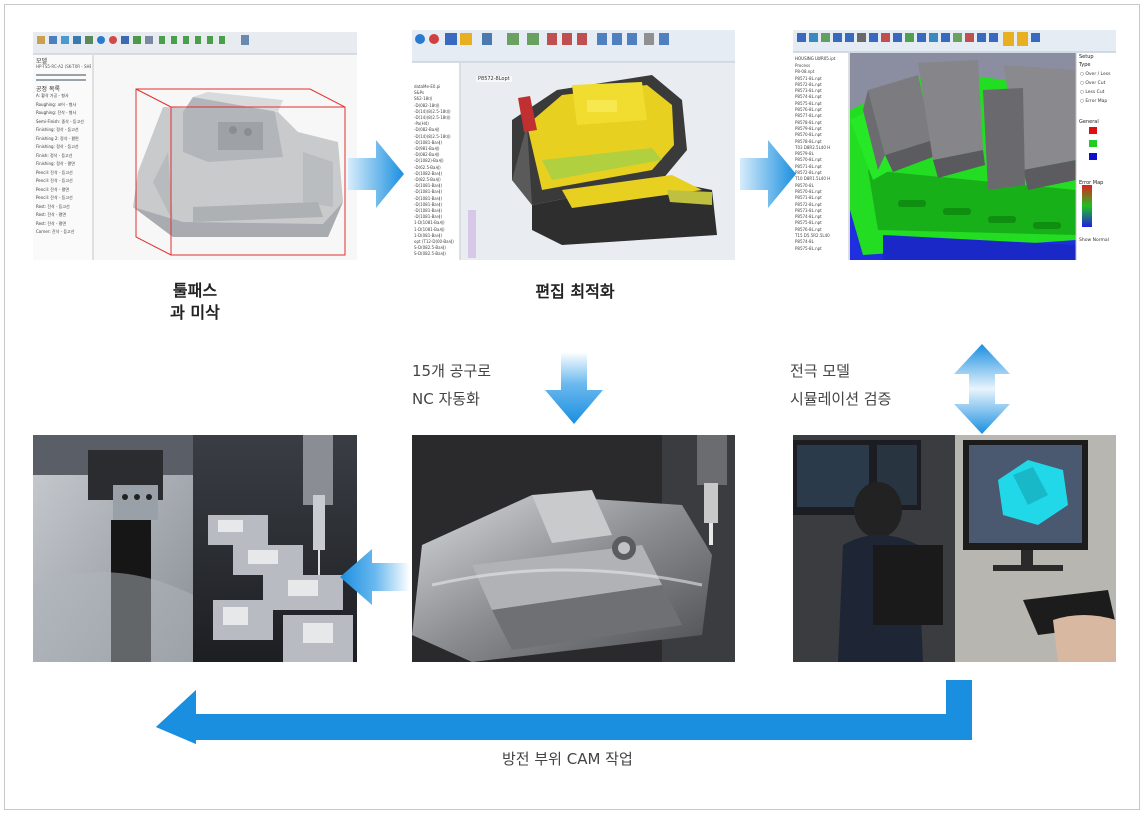 Image resolution: width=1146 pixels, height=814 pixels. I want to click on panel1-op-item: Finish: 정삭 - 등고선, so click(54, 155).